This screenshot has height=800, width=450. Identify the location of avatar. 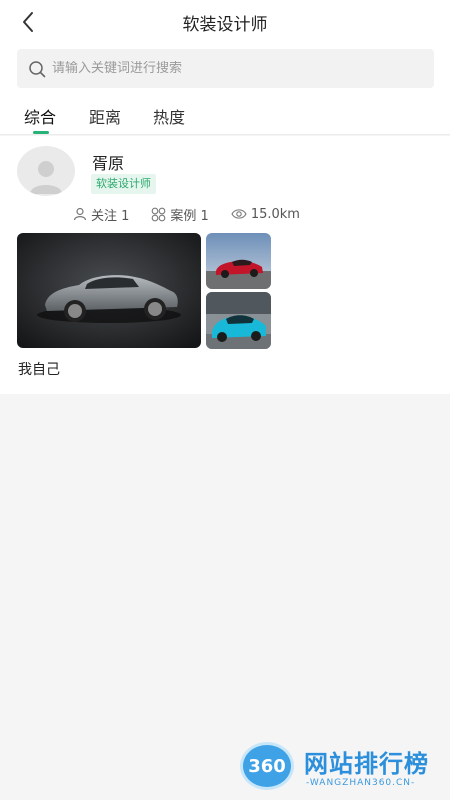
(46, 171).